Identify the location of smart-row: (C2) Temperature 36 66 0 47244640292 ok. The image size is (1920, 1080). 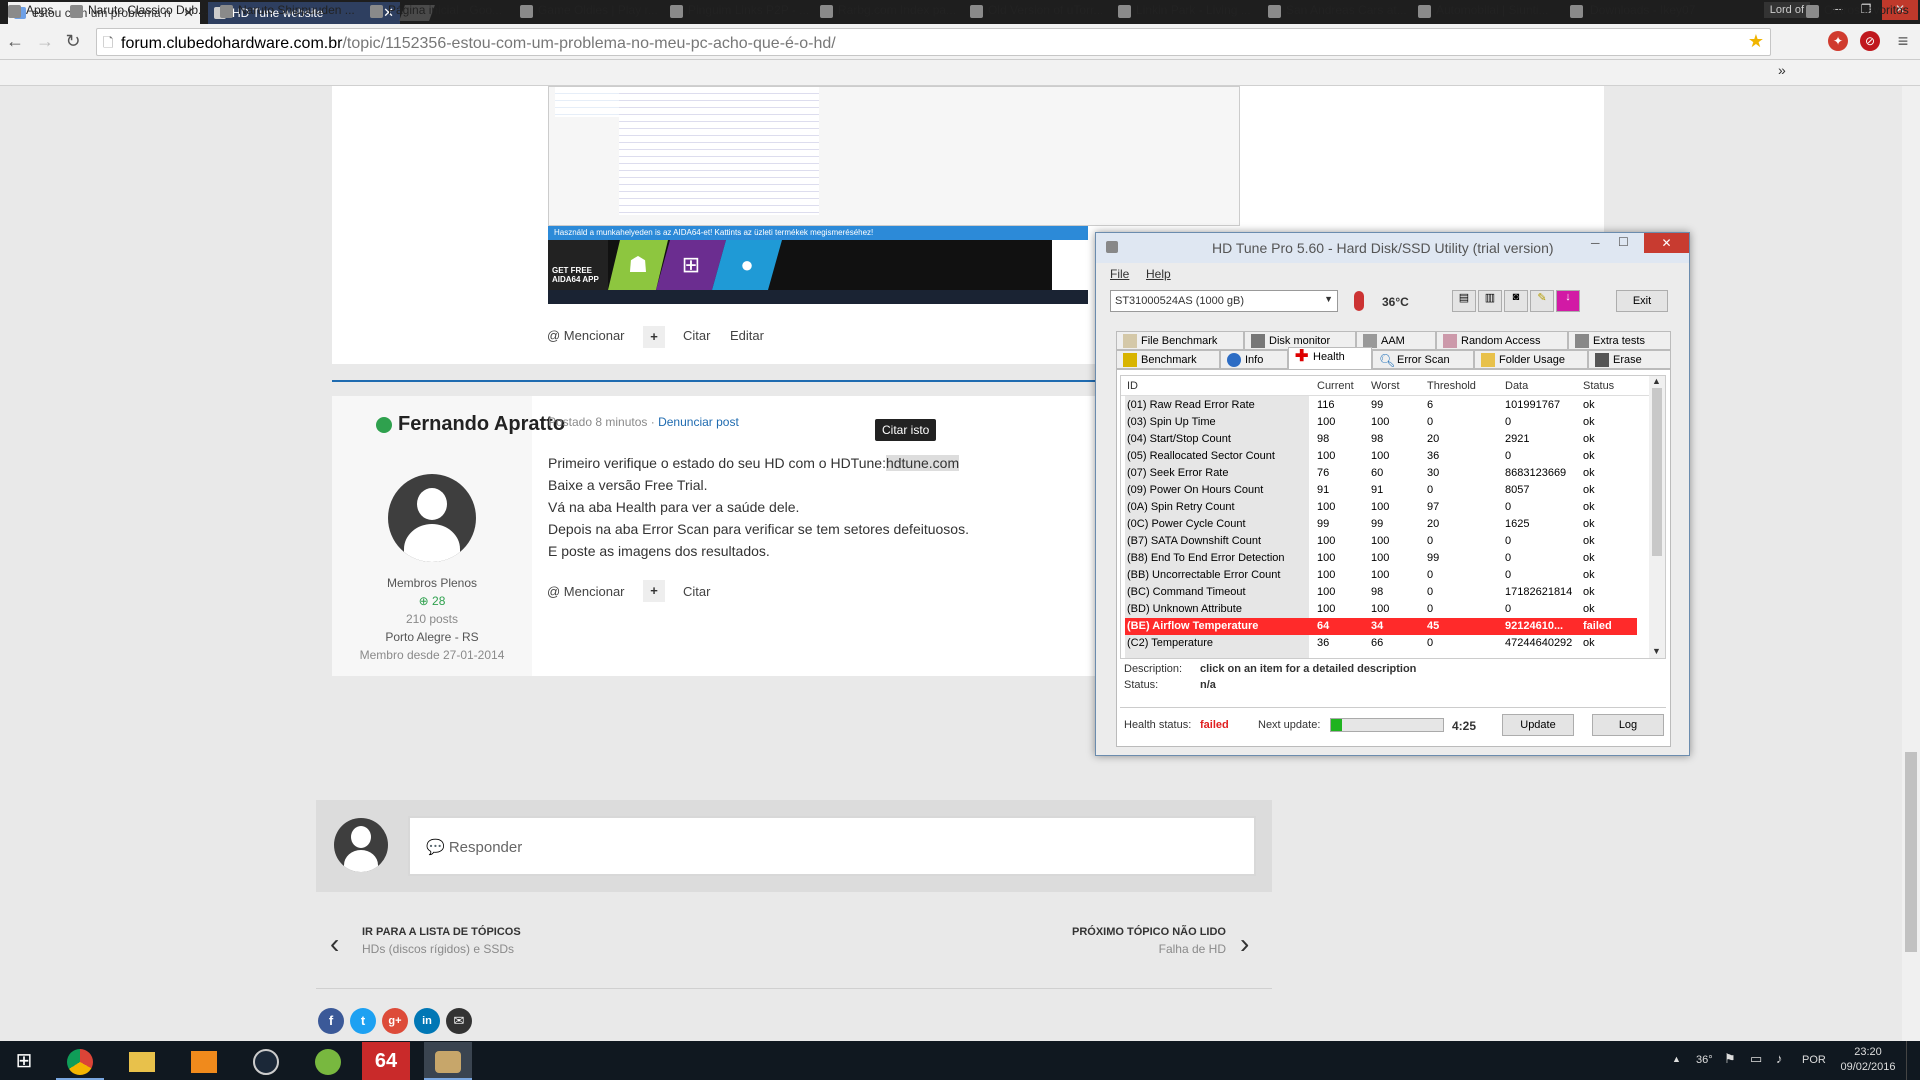
(1381, 643).